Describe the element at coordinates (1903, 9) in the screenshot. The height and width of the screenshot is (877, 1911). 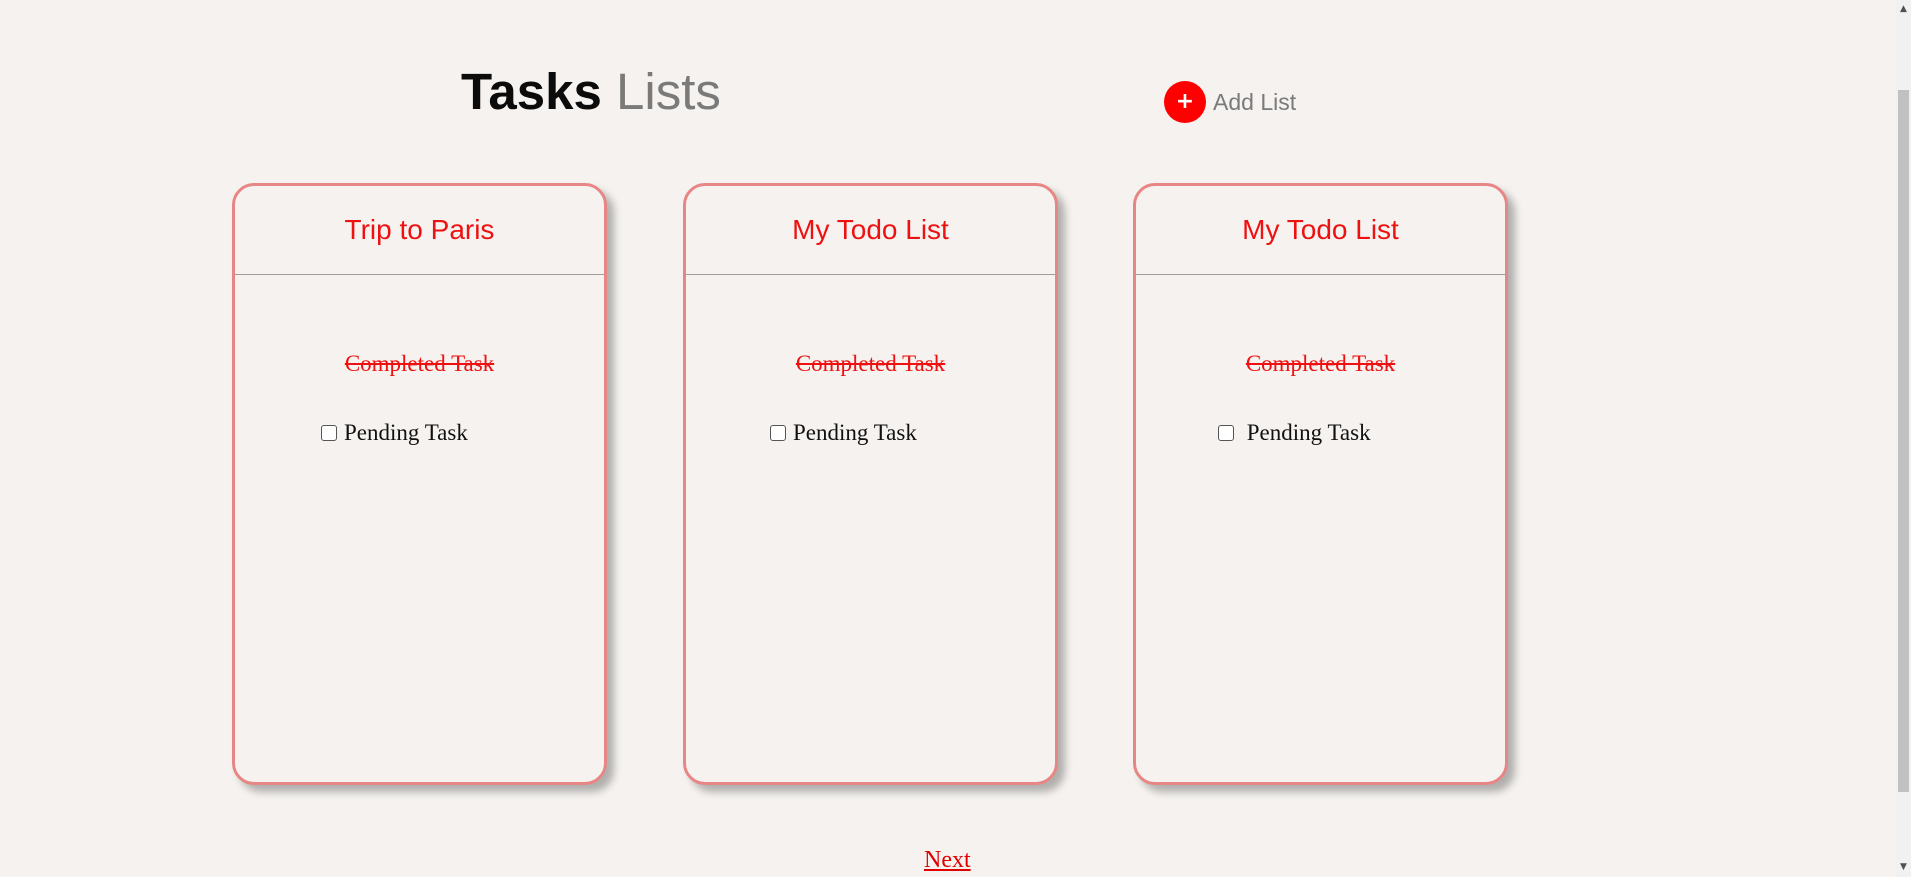
I see `scroll-up-icon: ▲` at that location.